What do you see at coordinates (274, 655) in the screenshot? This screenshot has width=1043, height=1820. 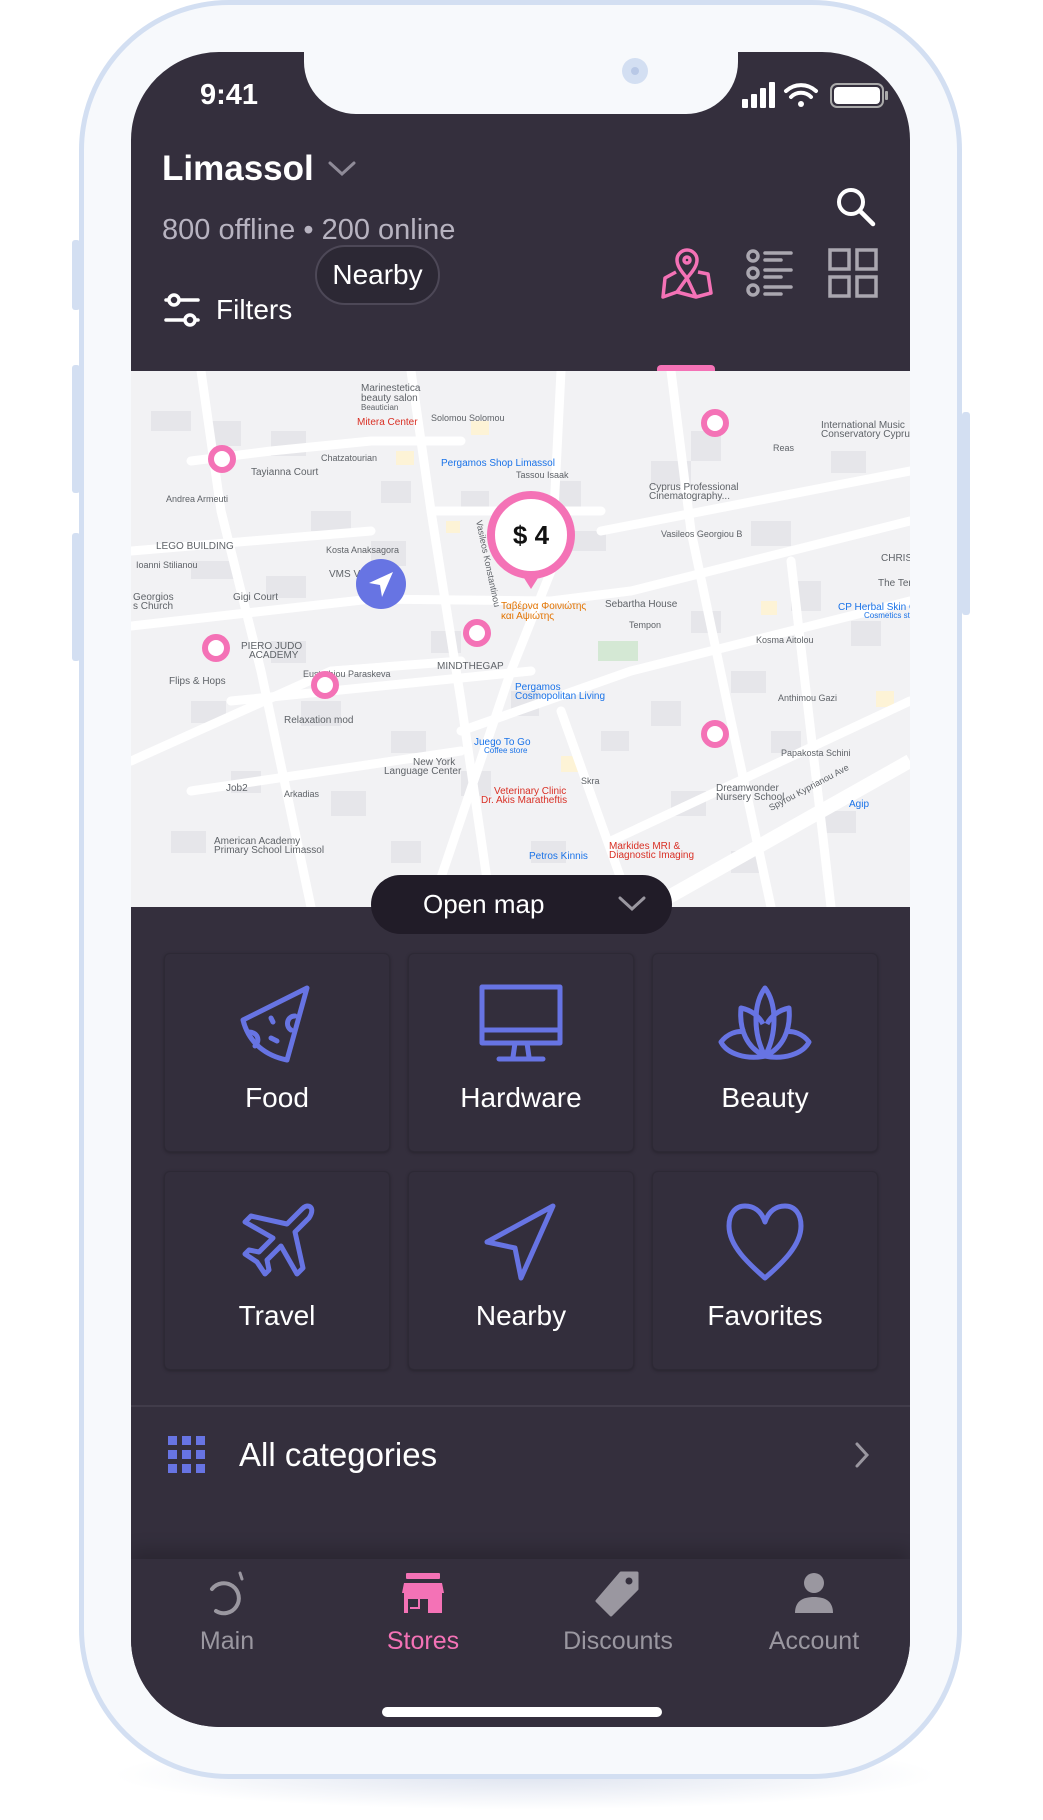 I see `map-label: ACADEMY` at bounding box center [274, 655].